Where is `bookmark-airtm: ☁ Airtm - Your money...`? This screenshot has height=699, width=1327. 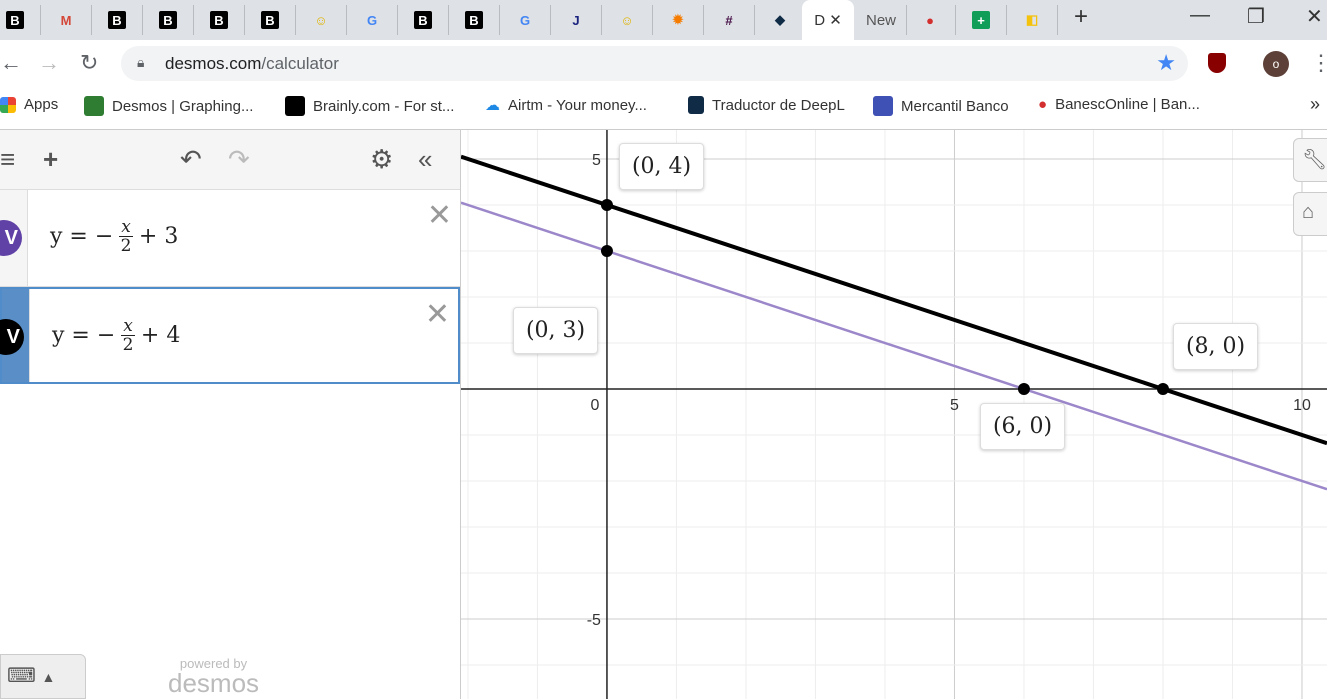
bookmark-airtm: ☁ Airtm - Your money... is located at coordinates (566, 105).